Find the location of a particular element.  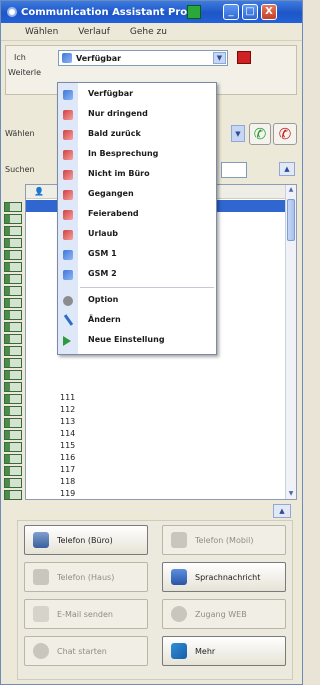

more-button: Mehr is located at coordinates (224, 651).